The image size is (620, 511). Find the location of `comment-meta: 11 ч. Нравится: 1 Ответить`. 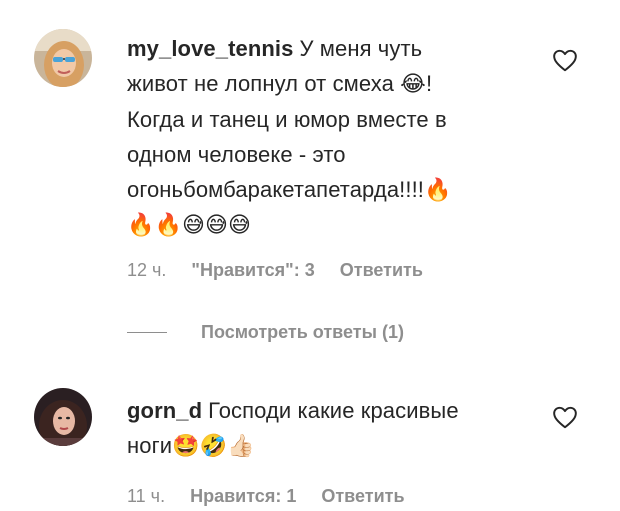

comment-meta: 11 ч. Нравится: 1 Ответить is located at coordinates (276, 496).